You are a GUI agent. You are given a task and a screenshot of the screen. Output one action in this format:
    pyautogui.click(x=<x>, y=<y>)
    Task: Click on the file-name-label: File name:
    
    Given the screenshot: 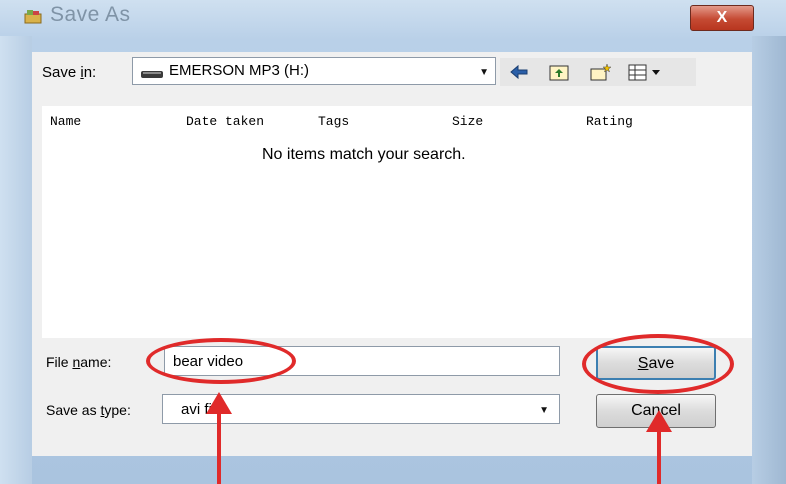 What is the action you would take?
    pyautogui.click(x=79, y=362)
    